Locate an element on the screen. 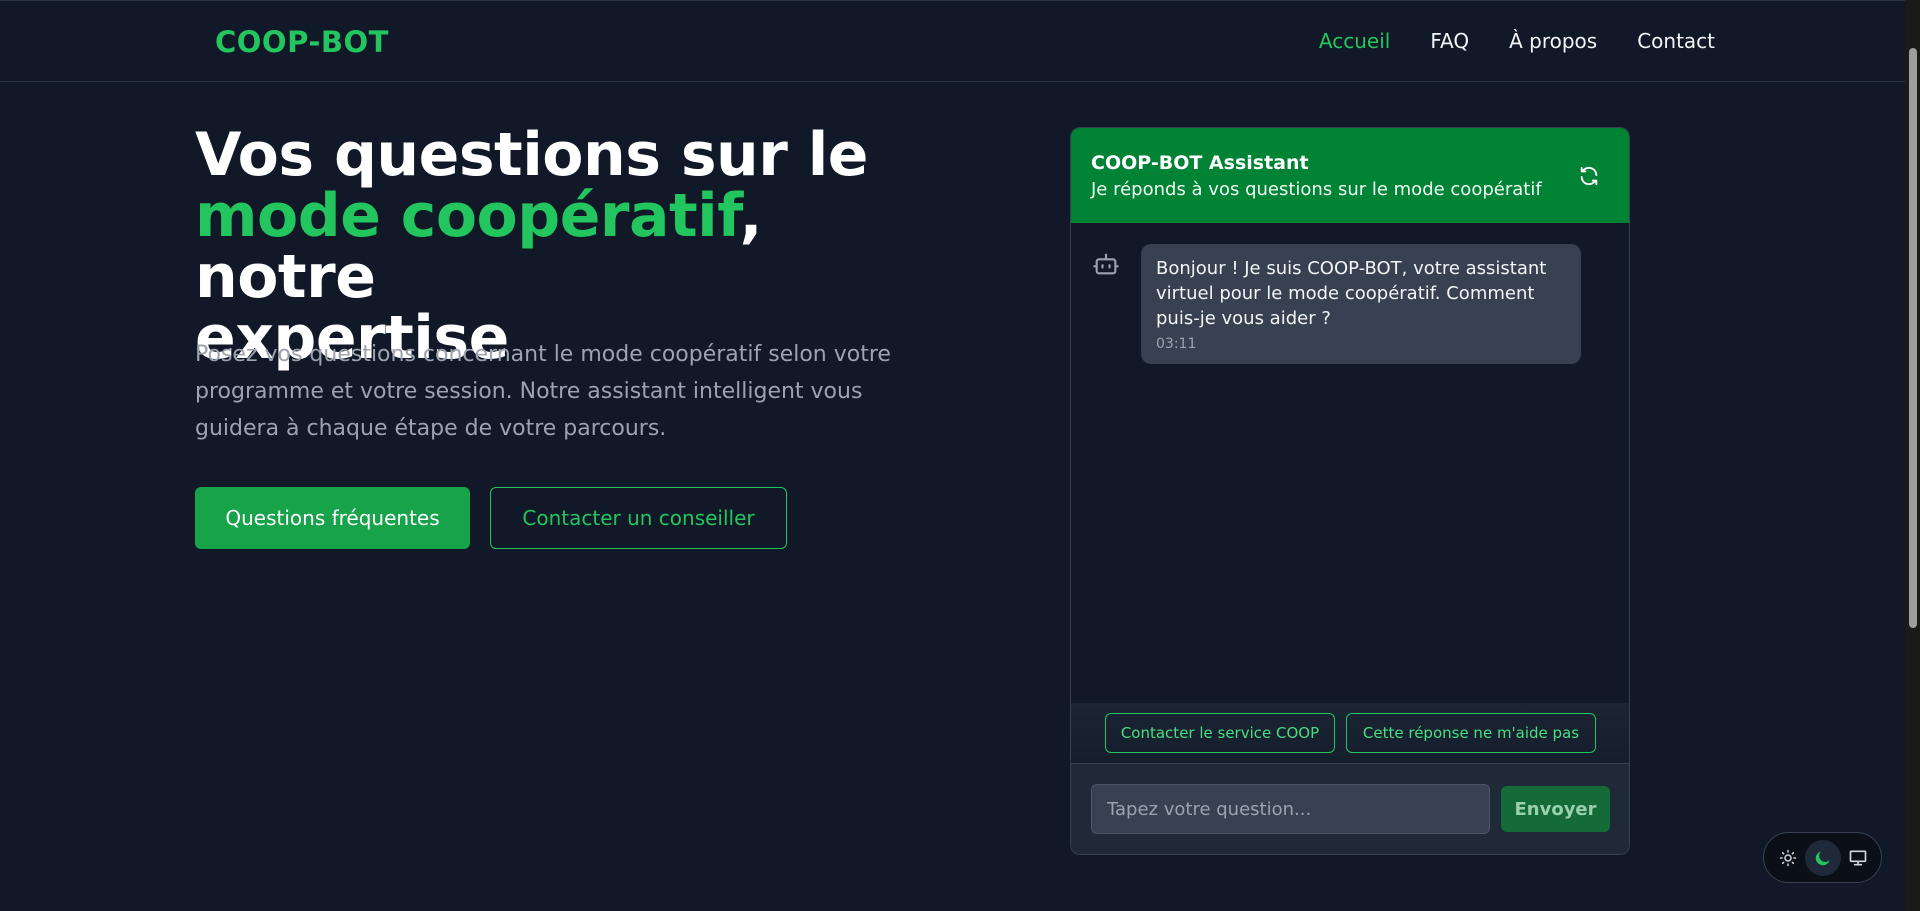  contact-advisor-button: Contacter un conseiller is located at coordinates (638, 518).